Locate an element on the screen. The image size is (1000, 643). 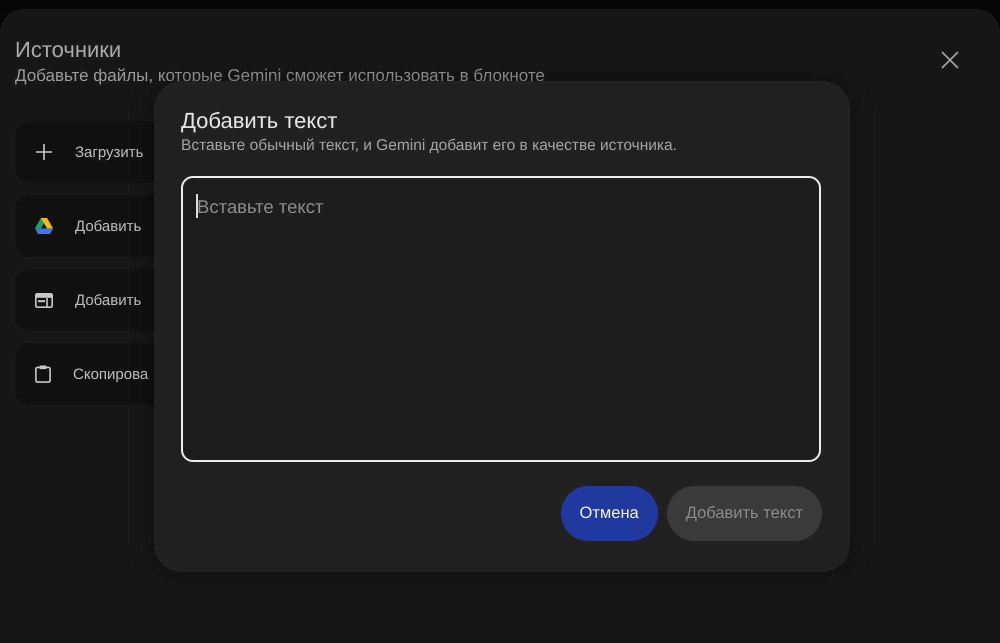
clipboard-icon is located at coordinates (43, 374).